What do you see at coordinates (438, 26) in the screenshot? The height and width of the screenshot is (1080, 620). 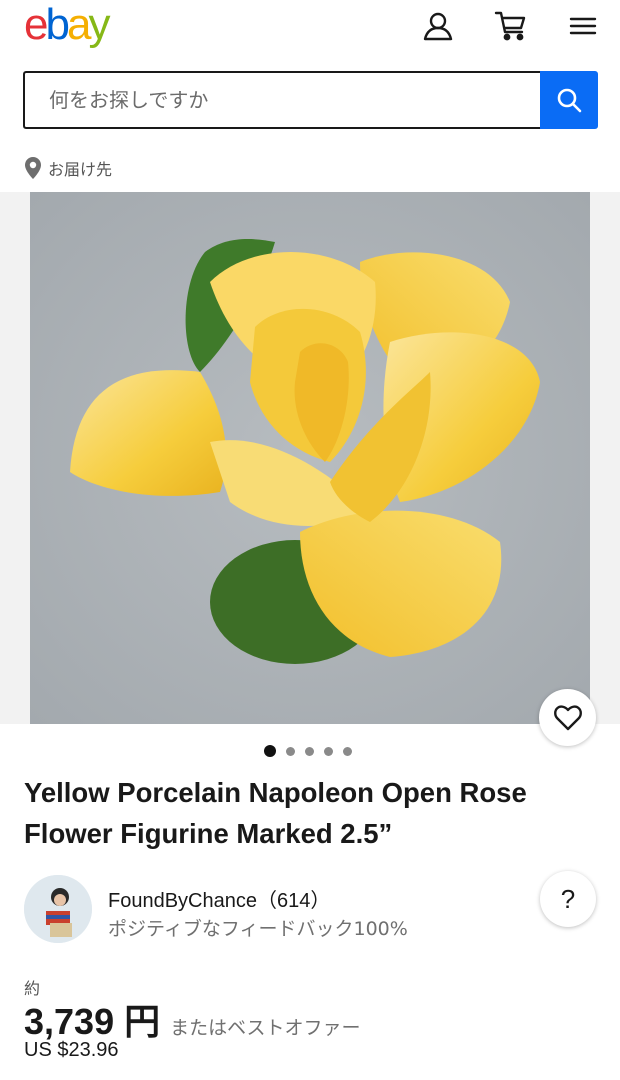 I see `user-icon` at bounding box center [438, 26].